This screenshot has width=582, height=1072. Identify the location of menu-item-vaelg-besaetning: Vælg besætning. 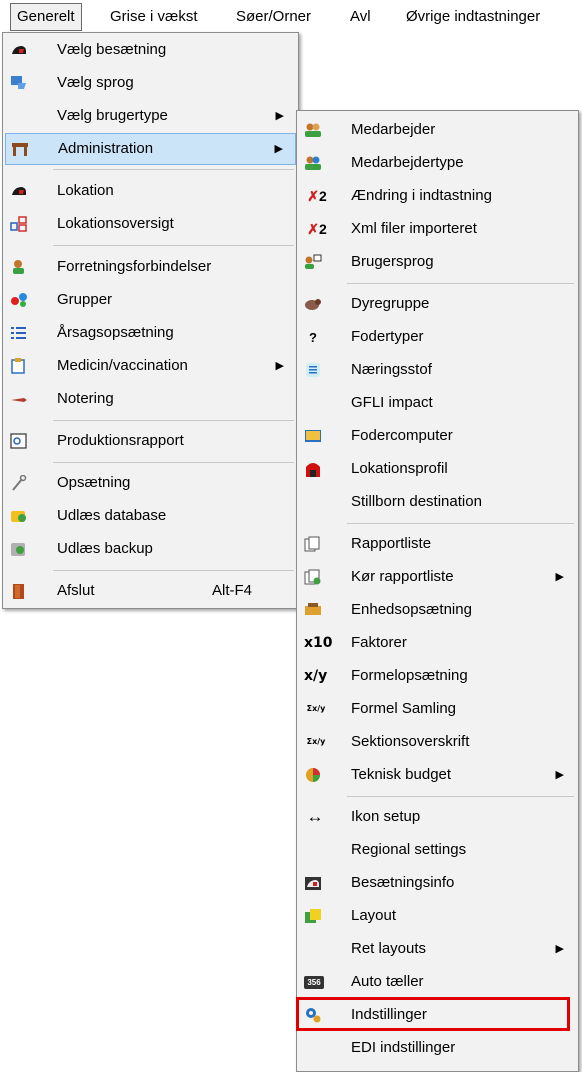
(150, 50).